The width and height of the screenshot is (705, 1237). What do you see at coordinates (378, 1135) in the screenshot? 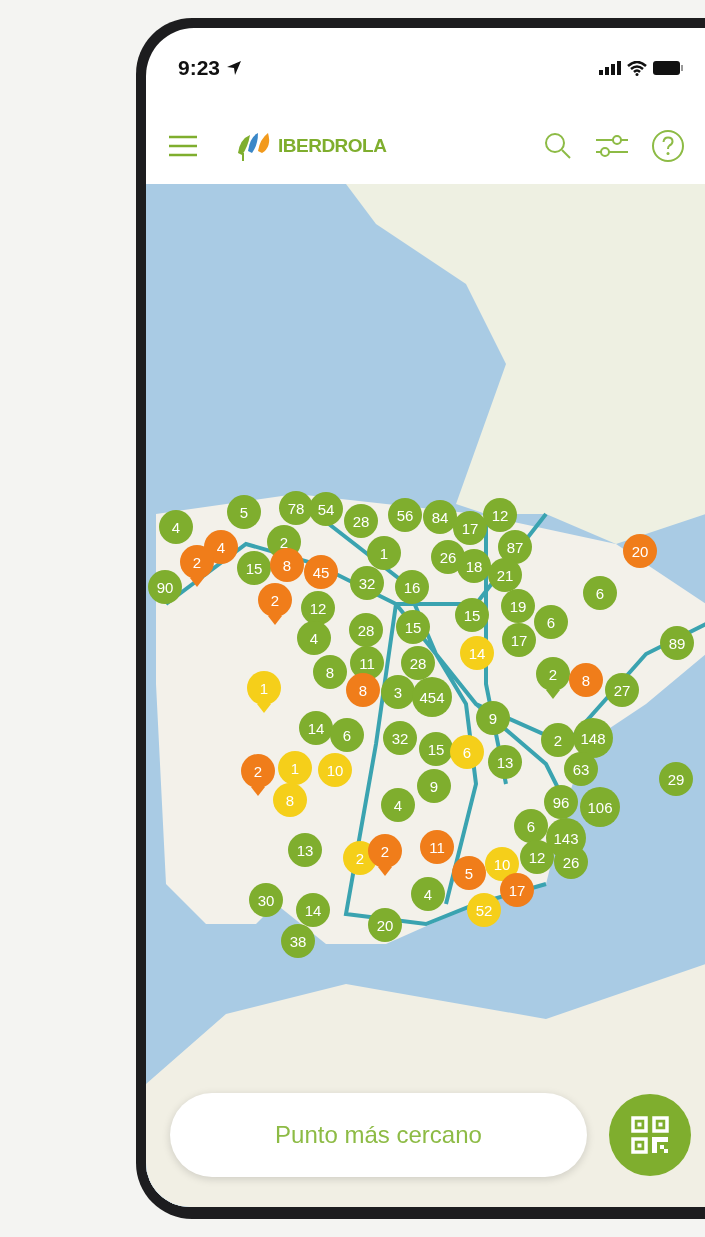
I see `nearest-point-button: Punto más cercano` at bounding box center [378, 1135].